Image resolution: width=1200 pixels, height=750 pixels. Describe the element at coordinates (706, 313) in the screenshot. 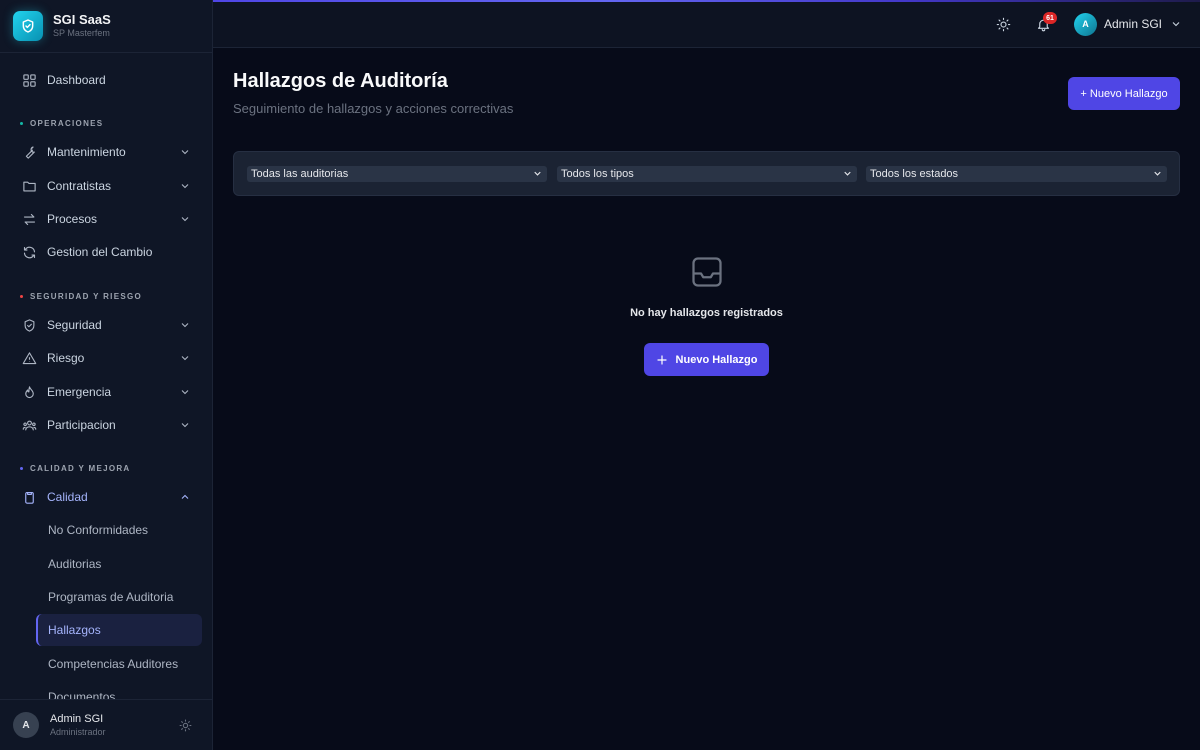

I see `empty-state-message: No hay hallazgos registrados` at that location.